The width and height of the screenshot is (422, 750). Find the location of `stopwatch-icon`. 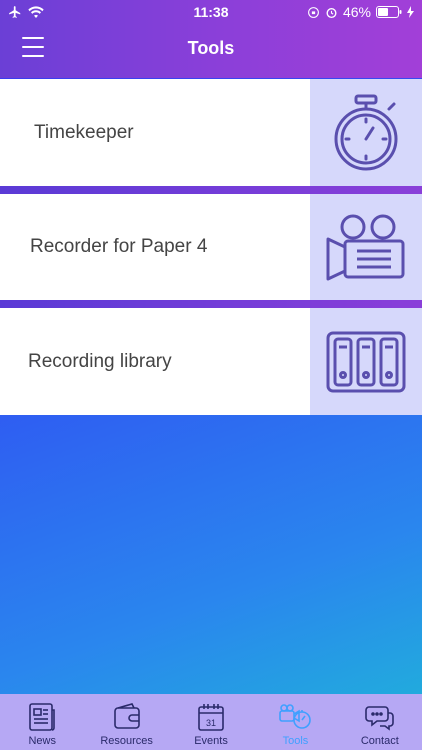

stopwatch-icon is located at coordinates (366, 132).